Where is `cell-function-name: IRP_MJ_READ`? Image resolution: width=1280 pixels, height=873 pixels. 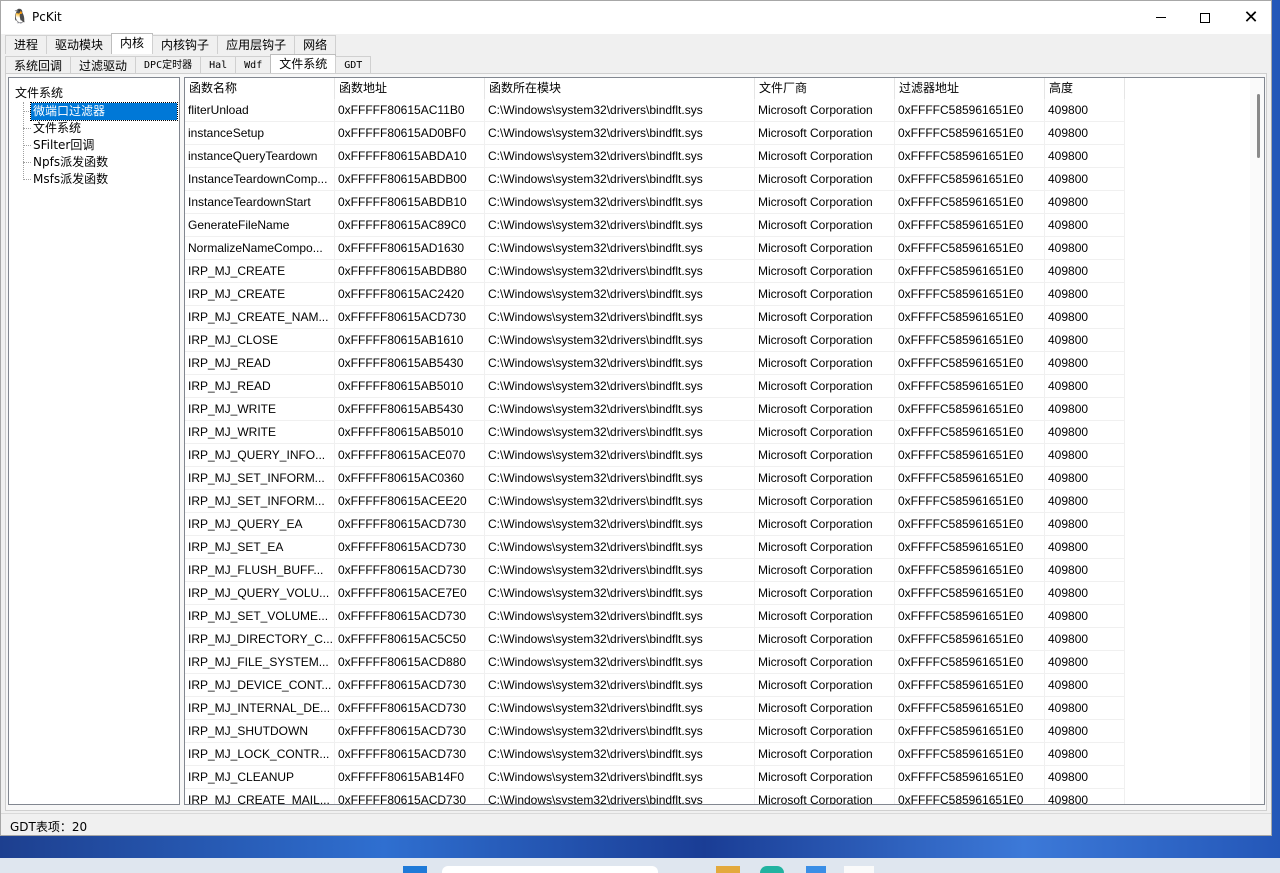
cell-function-name: IRP_MJ_READ is located at coordinates (260, 386).